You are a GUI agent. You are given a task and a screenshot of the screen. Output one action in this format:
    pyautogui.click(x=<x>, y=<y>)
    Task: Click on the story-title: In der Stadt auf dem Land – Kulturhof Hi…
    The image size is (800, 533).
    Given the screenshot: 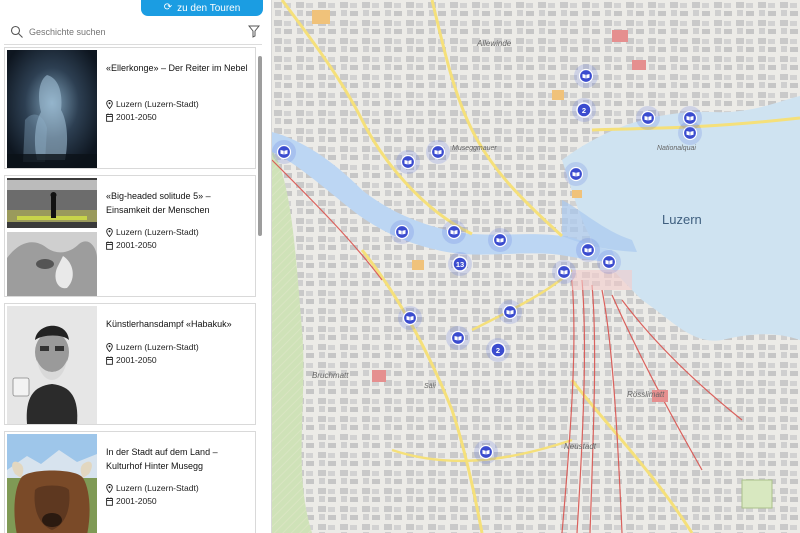 What is the action you would take?
    pyautogui.click(x=162, y=459)
    